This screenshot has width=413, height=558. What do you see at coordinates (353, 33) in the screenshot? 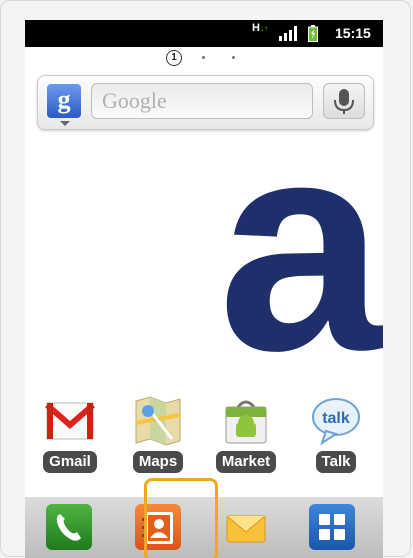
I see `status-time: 15:15` at bounding box center [353, 33].